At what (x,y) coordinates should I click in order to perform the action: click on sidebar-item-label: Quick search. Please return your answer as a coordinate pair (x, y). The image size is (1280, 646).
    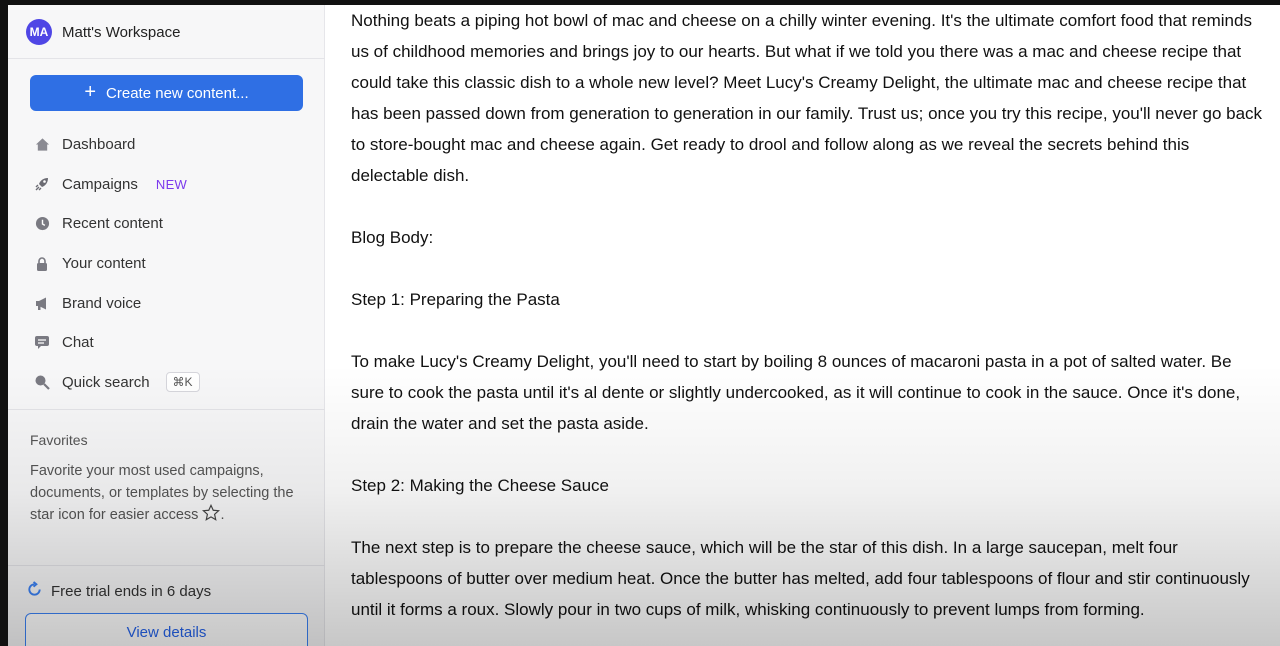
    Looking at the image, I should click on (106, 382).